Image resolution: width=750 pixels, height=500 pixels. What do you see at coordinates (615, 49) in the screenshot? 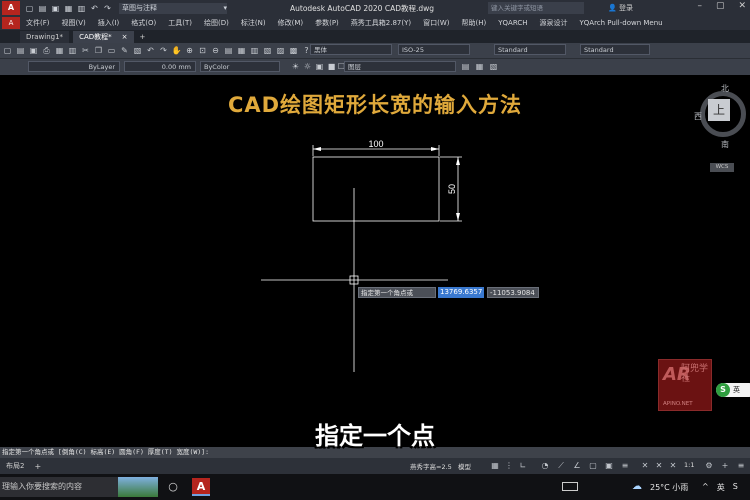
I see `multileader-style-select: Standard` at bounding box center [615, 49].